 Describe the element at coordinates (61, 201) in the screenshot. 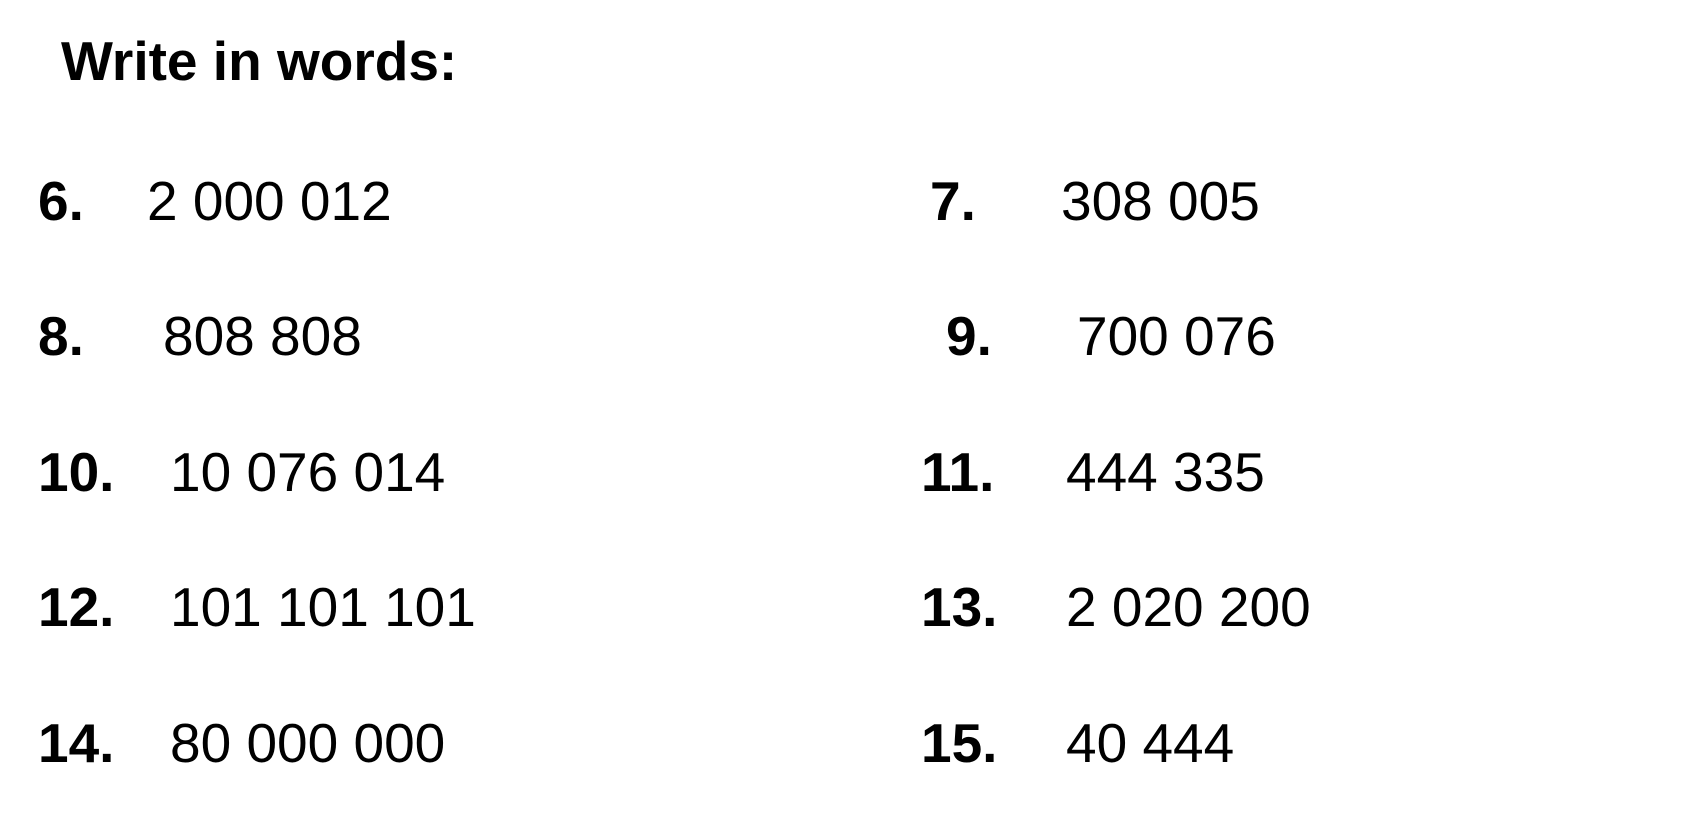

I see `exercise-number: 6.` at that location.